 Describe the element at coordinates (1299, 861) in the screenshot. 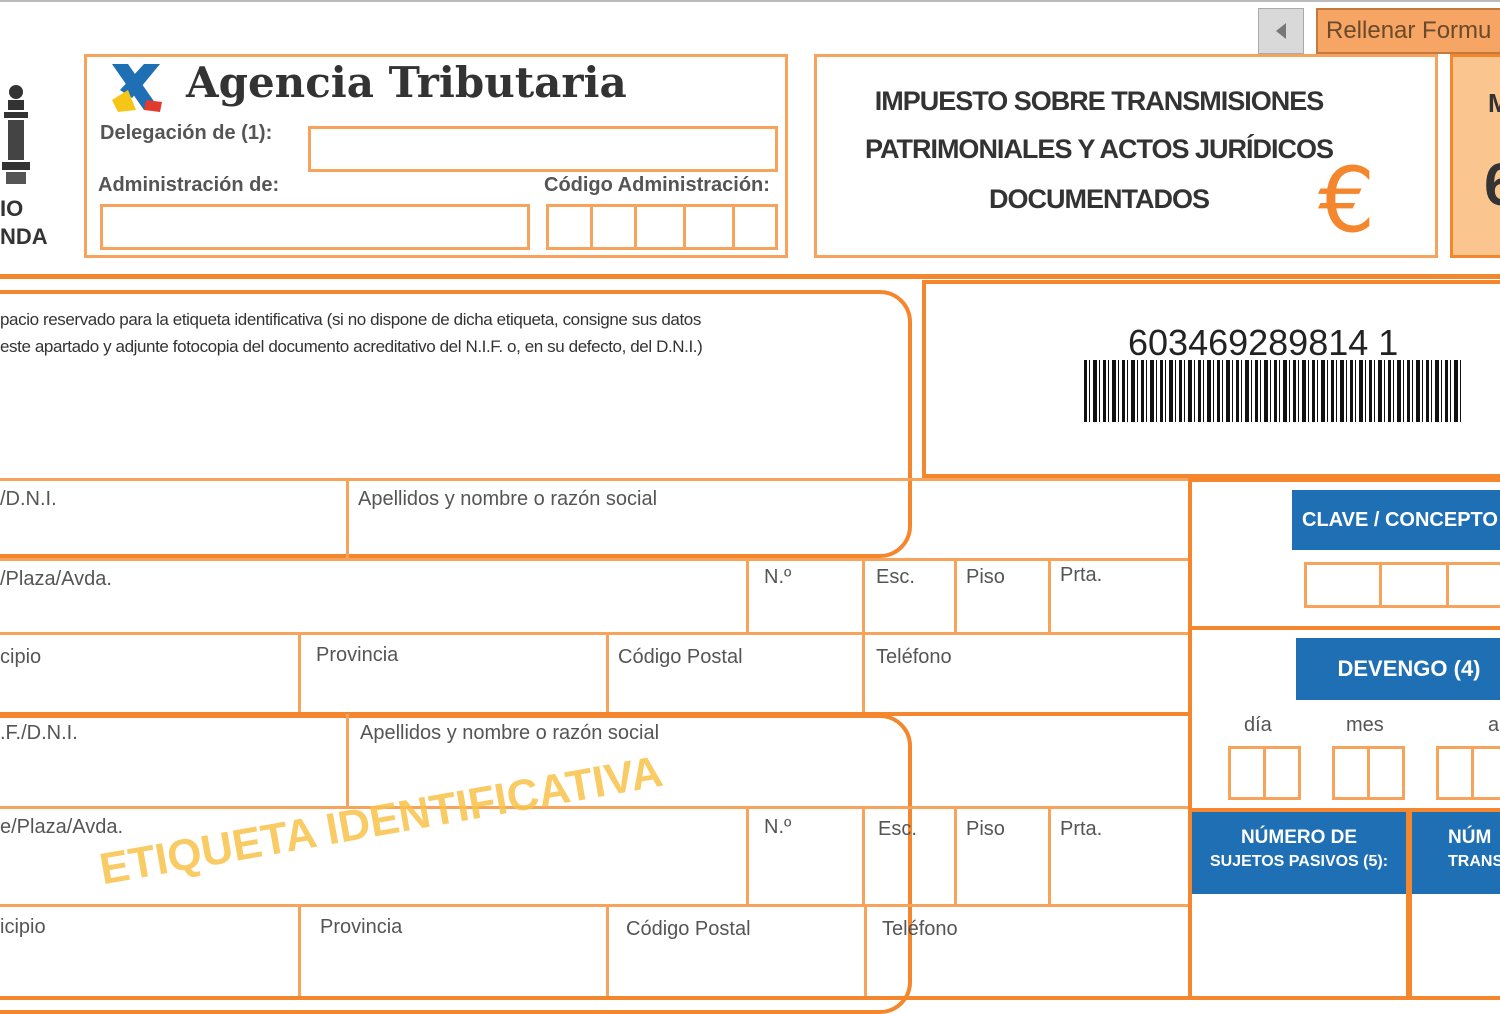

I see `num-sujetos-line2: SUJETOS PASIVOS (5):` at that location.